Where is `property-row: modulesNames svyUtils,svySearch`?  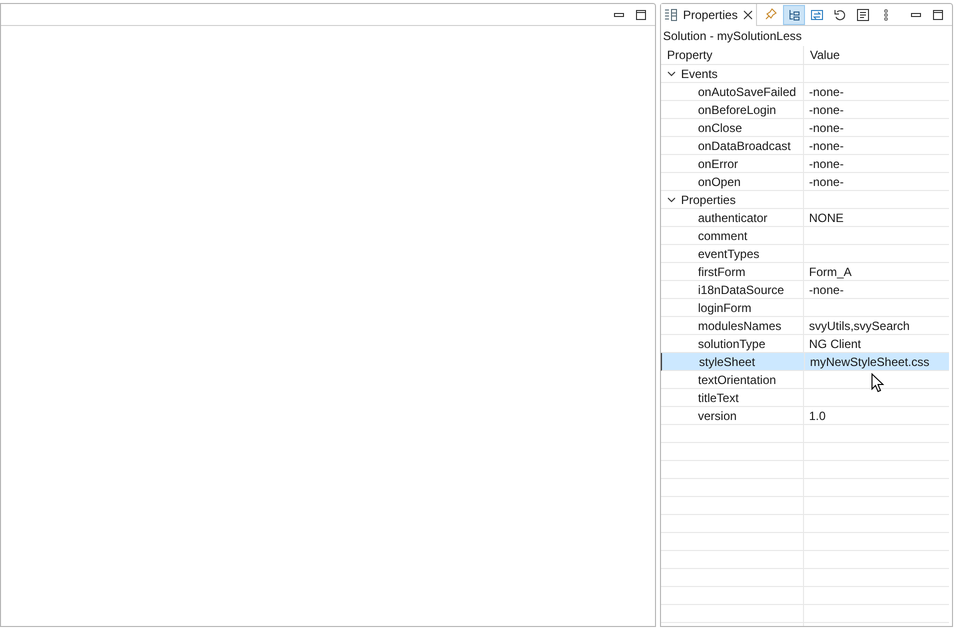 property-row: modulesNames svyUtils,svySearch is located at coordinates (805, 326).